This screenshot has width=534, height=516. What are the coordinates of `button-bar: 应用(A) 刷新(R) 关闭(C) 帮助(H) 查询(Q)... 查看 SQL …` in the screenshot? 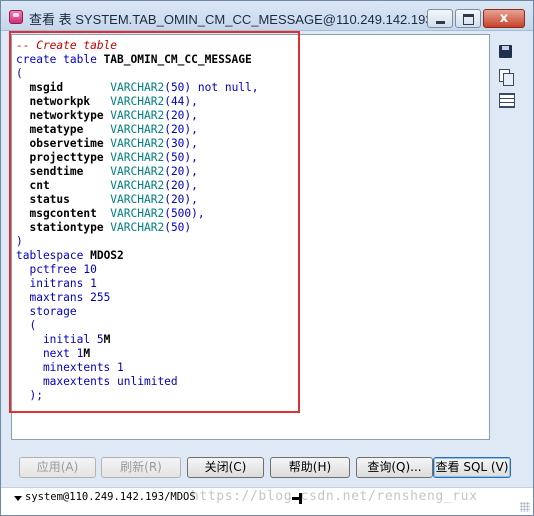 It's located at (267, 468).